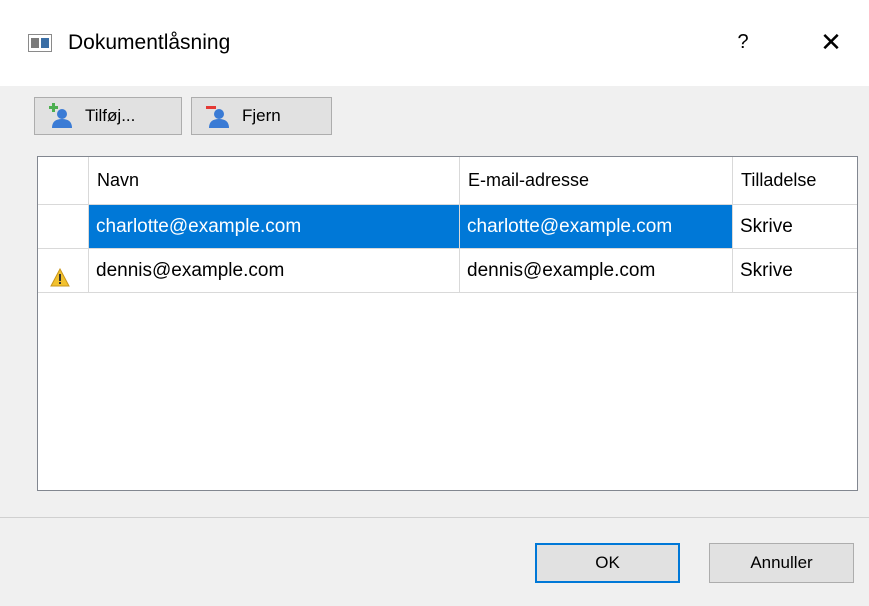 The image size is (869, 606). Describe the element at coordinates (60, 274) in the screenshot. I see `warning-icon` at that location.